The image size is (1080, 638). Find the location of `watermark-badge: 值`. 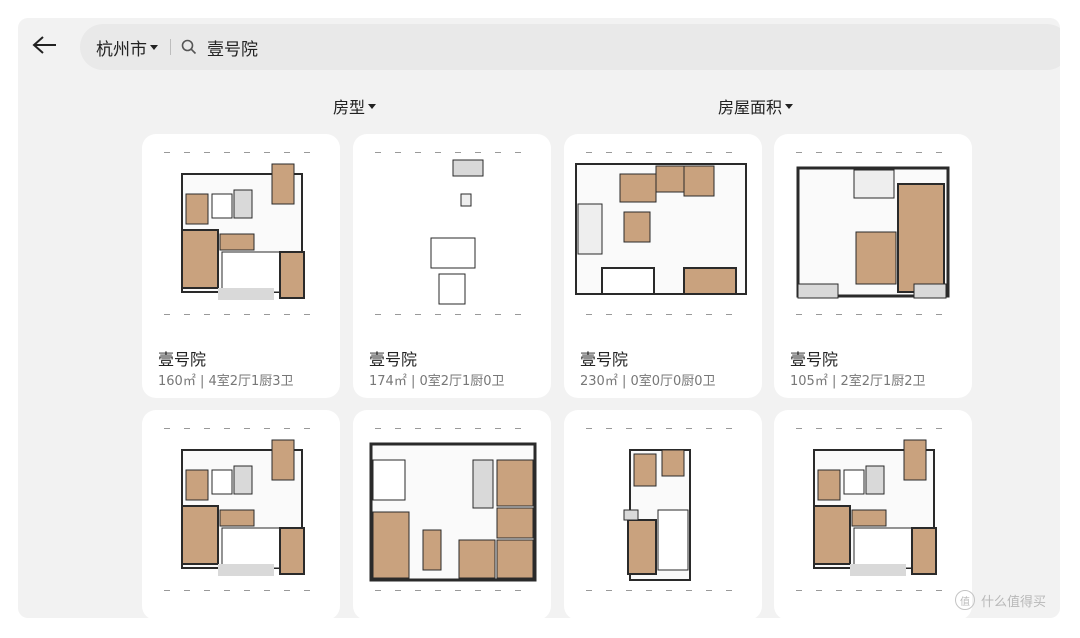

watermark-badge: 值 is located at coordinates (964, 600).